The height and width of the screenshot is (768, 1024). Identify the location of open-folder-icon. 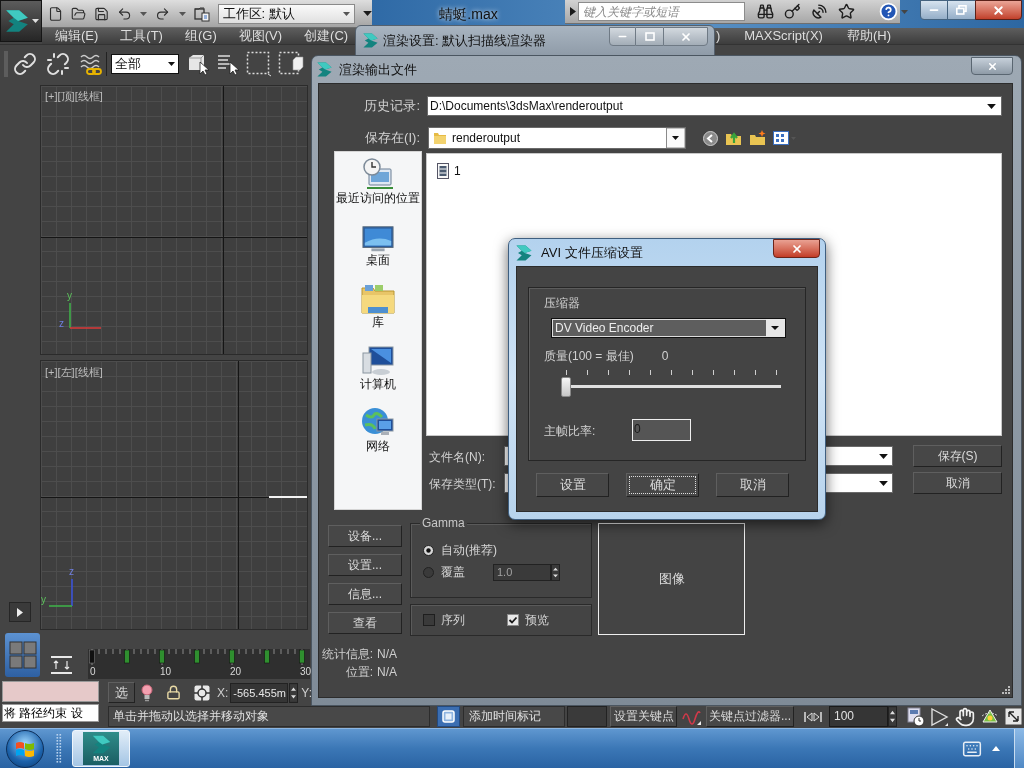
(79, 13).